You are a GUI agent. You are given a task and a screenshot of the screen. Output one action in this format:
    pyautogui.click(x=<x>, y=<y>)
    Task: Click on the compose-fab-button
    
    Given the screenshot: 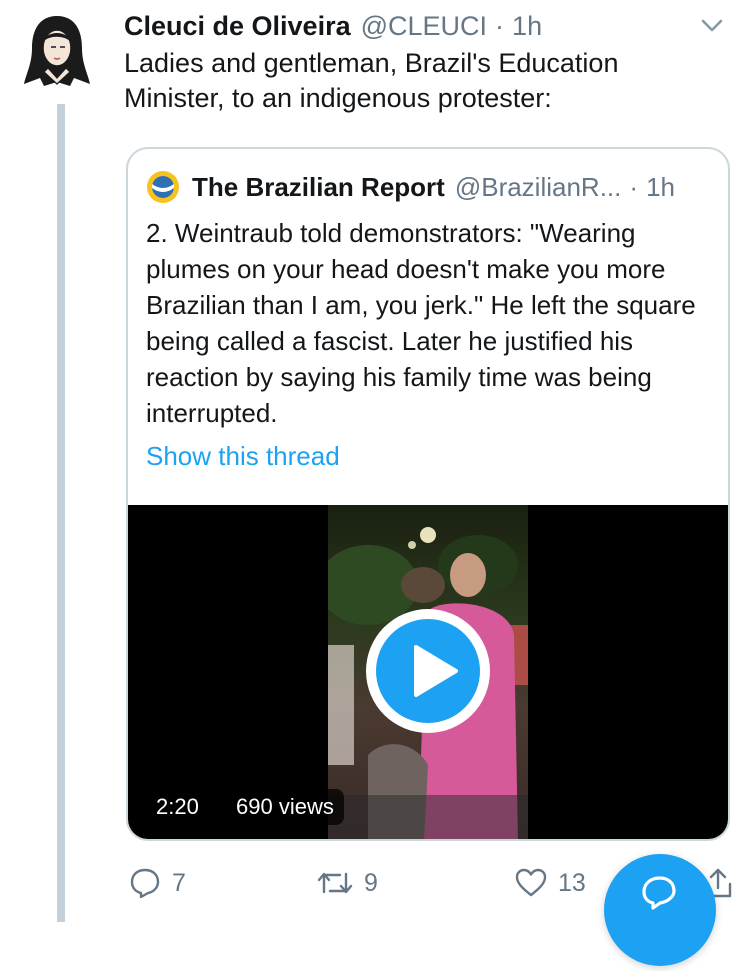 What is the action you would take?
    pyautogui.click(x=660, y=910)
    